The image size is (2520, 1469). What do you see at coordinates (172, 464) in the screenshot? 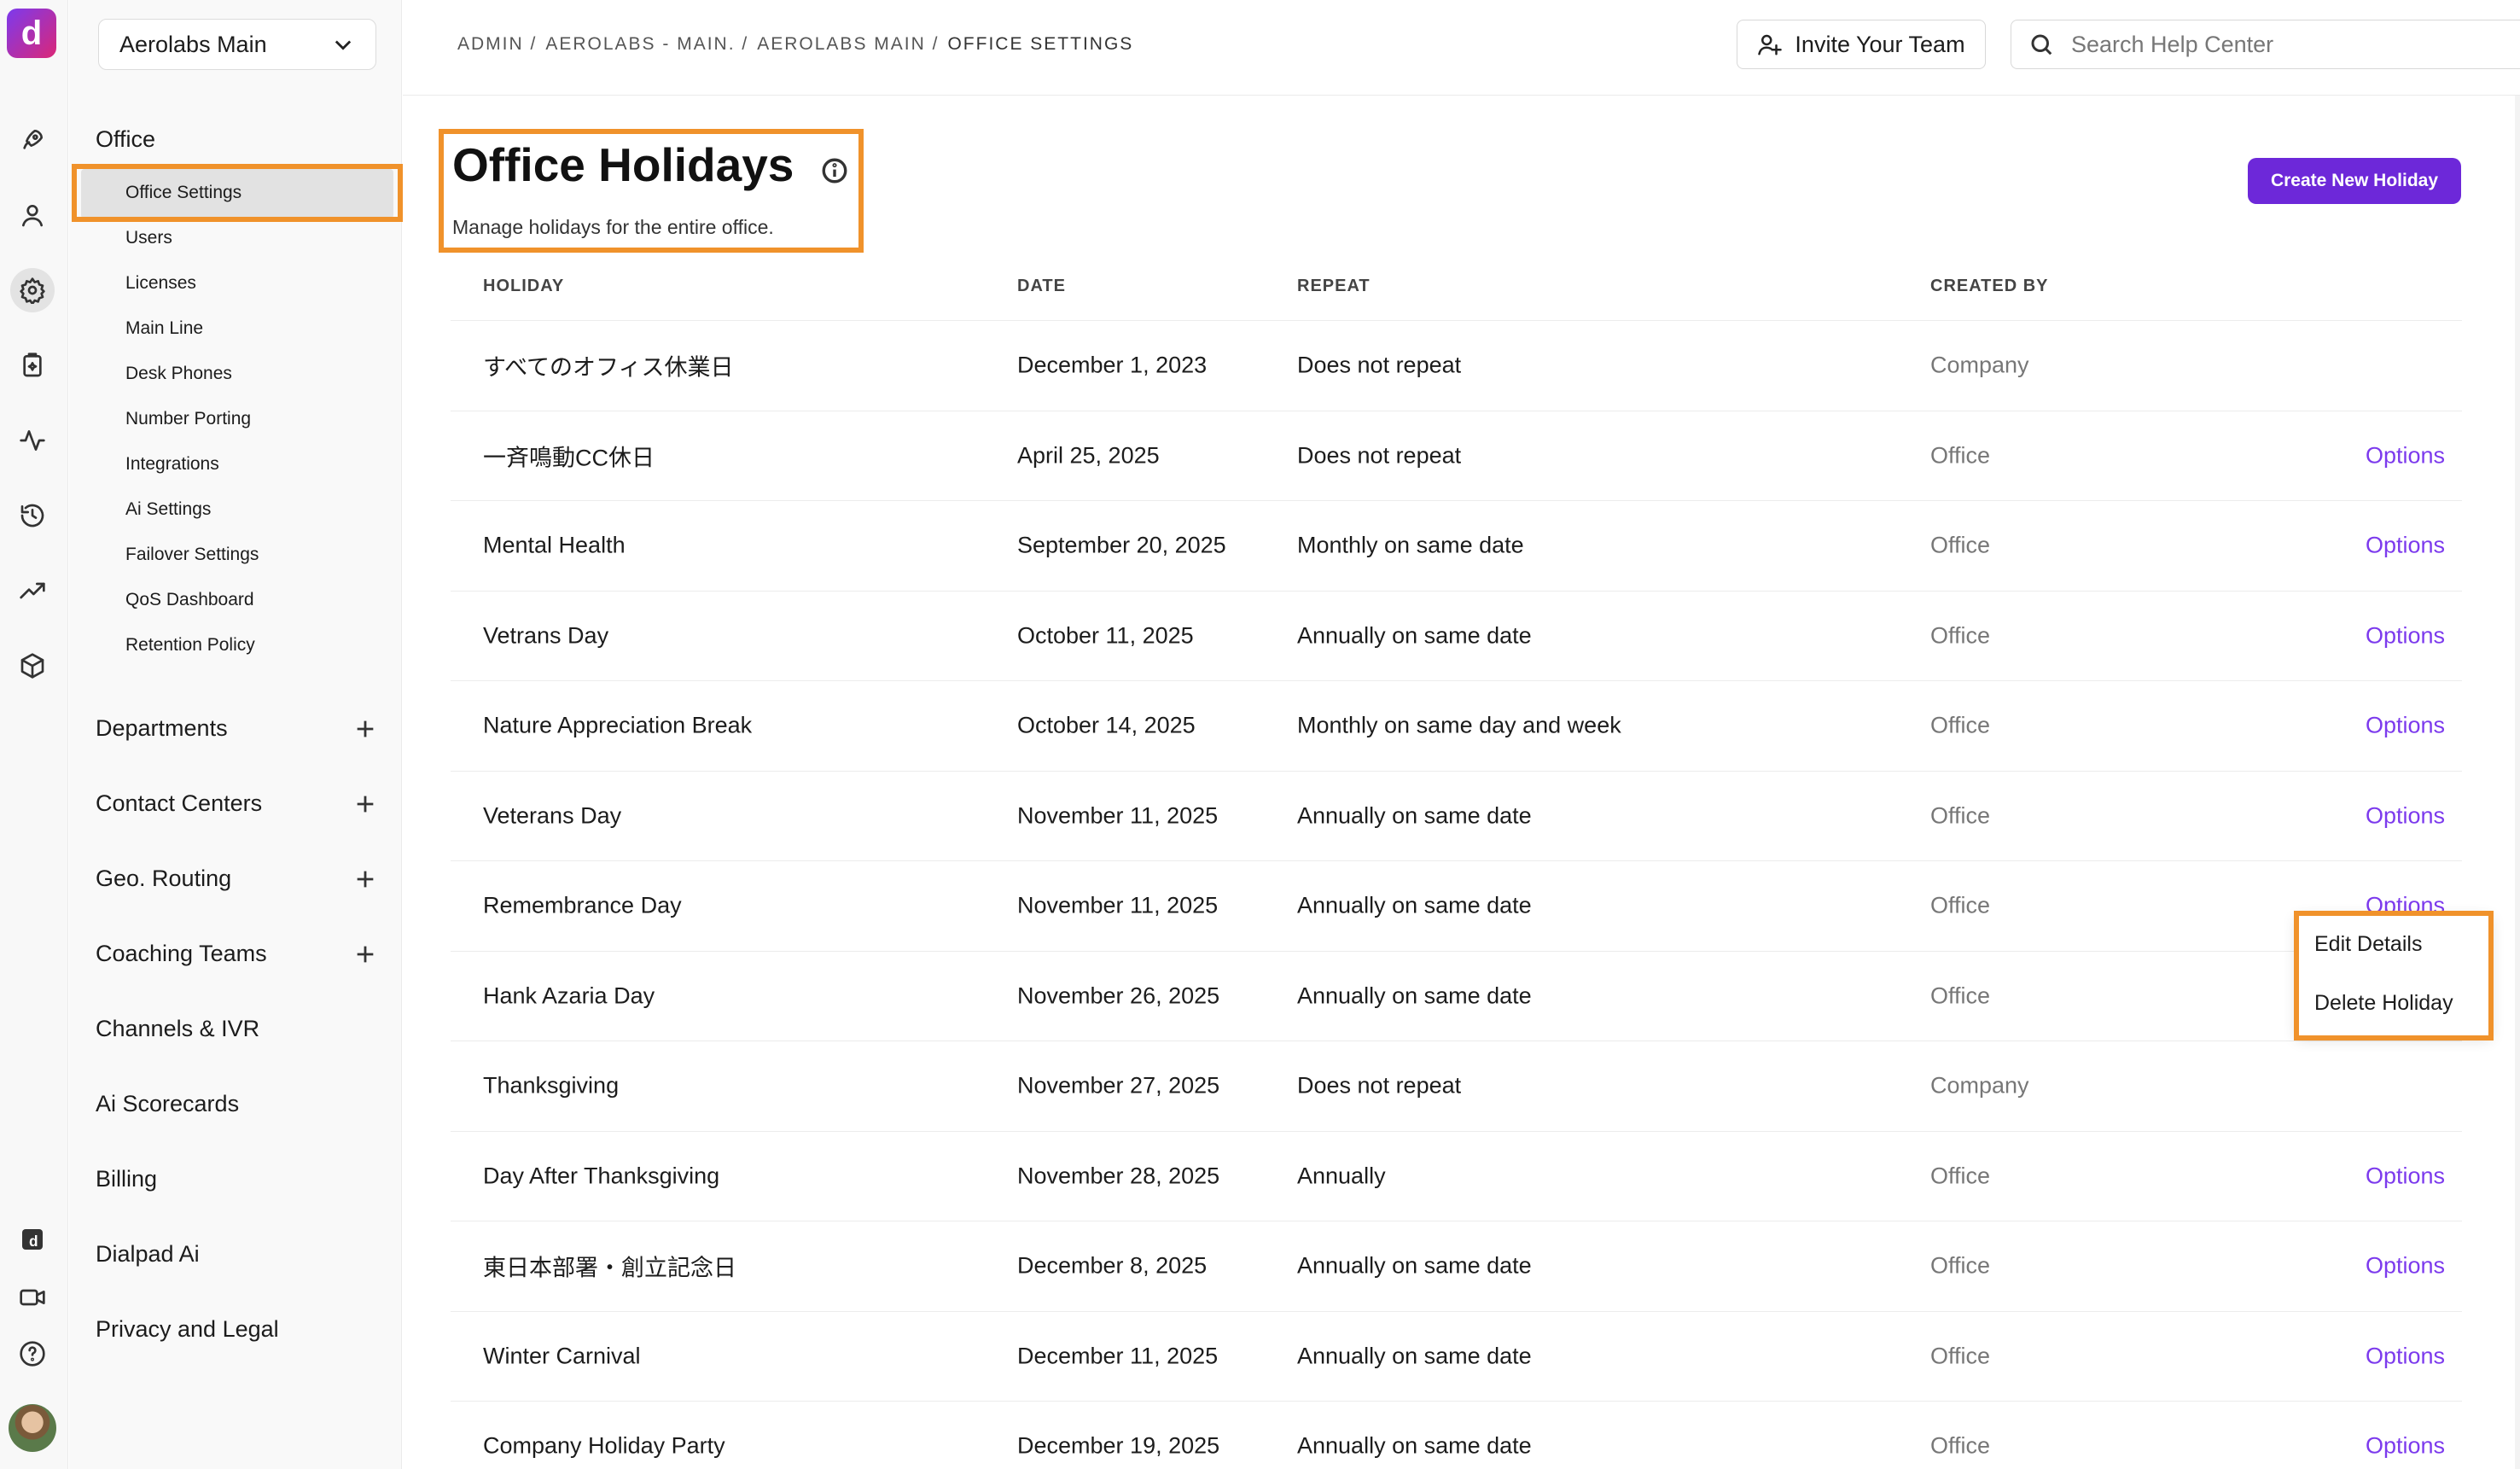
I see `sidebar-item-integrations: Integrations` at bounding box center [172, 464].